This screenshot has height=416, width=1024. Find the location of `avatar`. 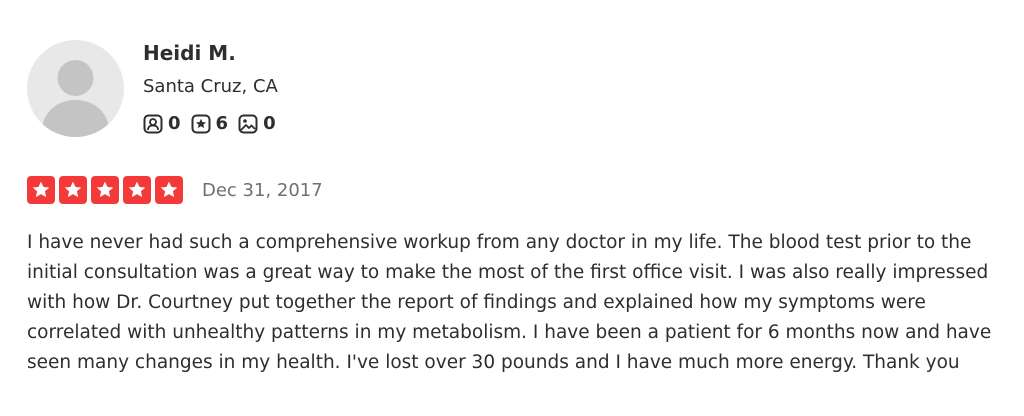

avatar is located at coordinates (75, 88).